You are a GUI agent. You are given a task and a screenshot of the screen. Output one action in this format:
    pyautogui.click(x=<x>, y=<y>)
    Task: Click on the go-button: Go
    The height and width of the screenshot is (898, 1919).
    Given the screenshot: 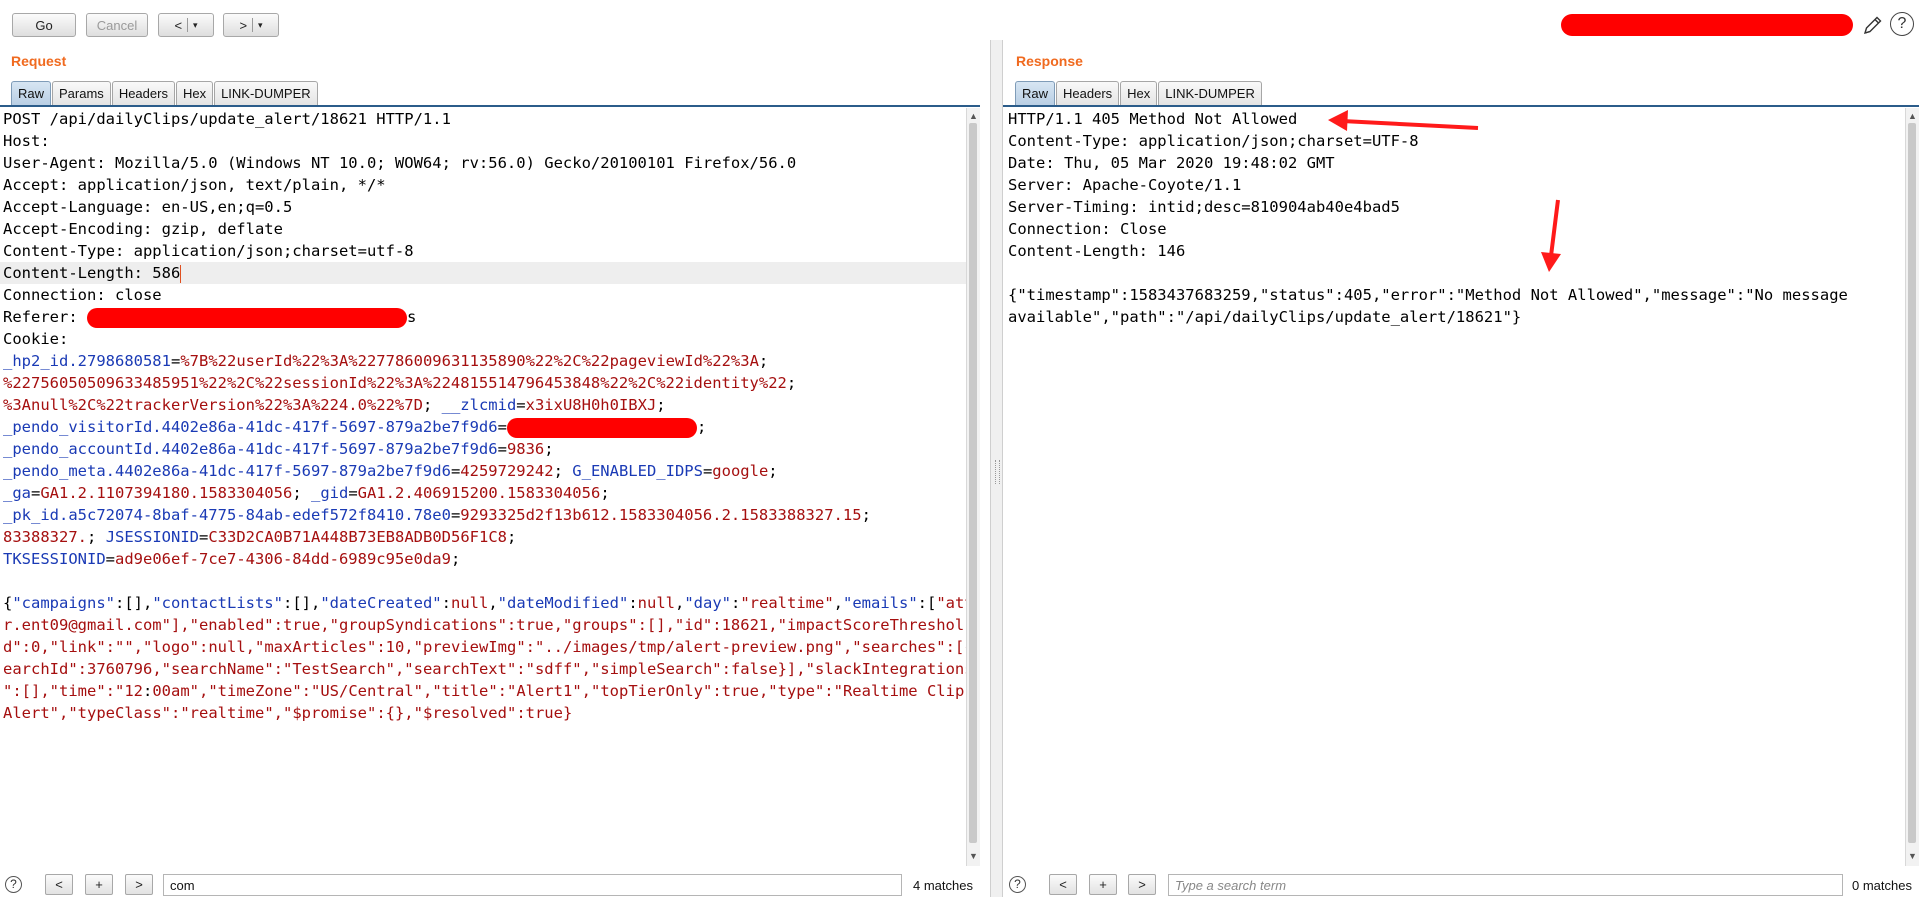 What is the action you would take?
    pyautogui.click(x=44, y=25)
    